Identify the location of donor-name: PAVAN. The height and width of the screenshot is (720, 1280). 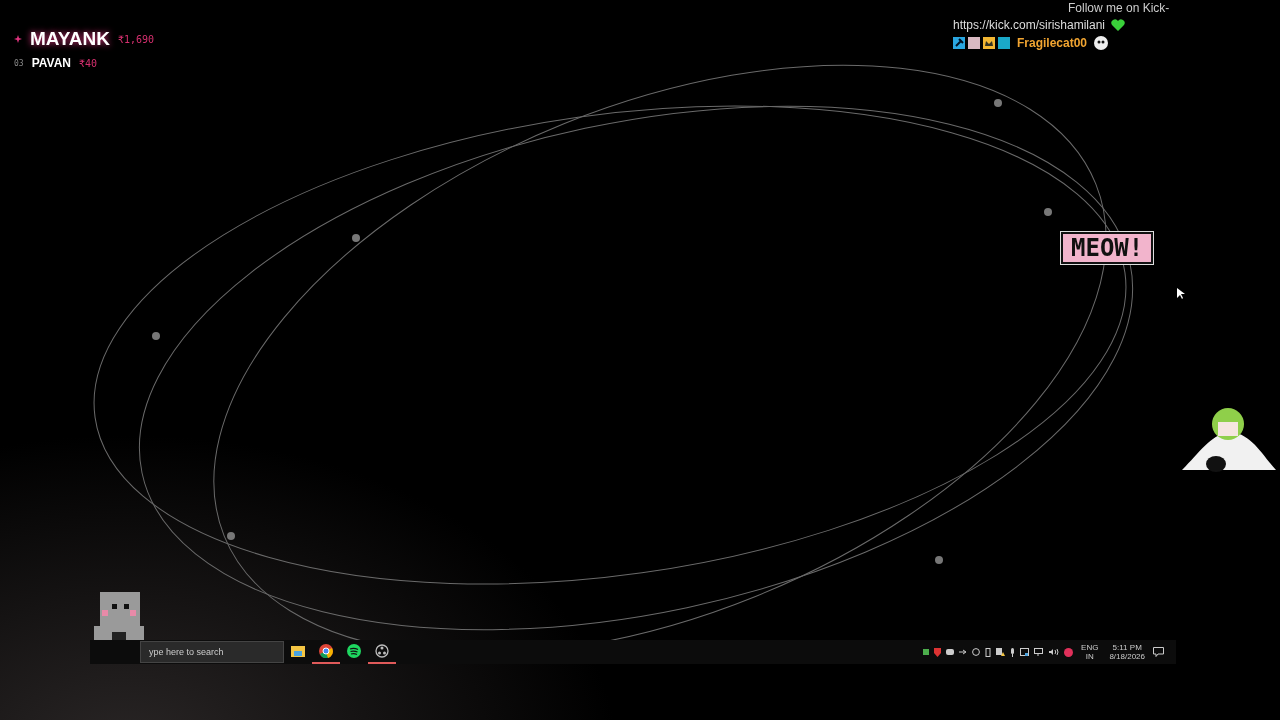
(51, 63).